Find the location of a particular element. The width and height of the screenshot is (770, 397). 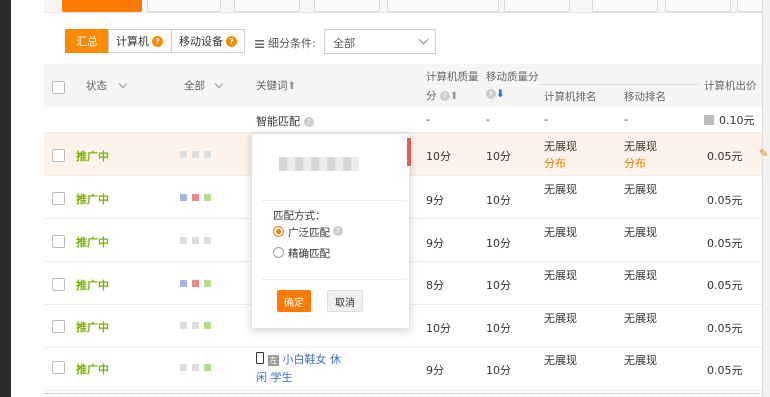

col-pc-bid: 计算机出价 is located at coordinates (730, 85).